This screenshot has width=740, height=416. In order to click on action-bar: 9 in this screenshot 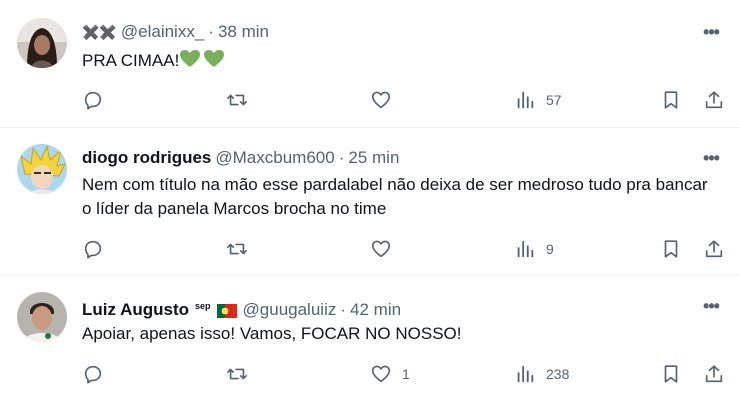, I will do `click(370, 249)`.